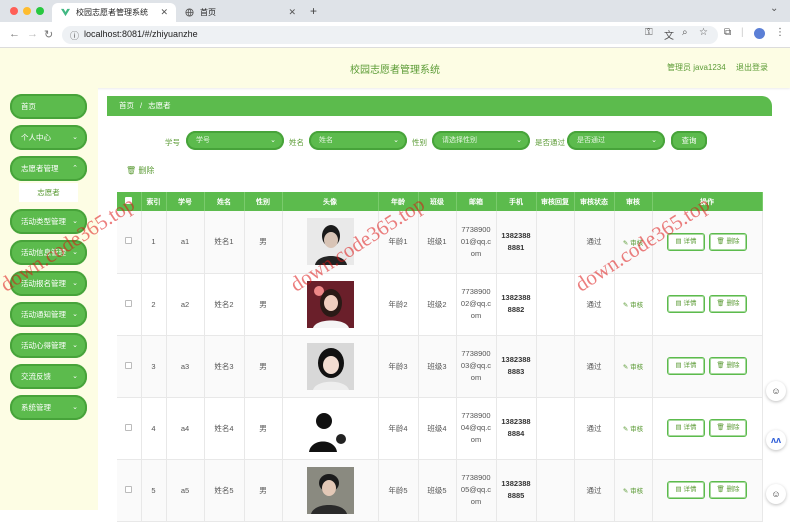 This screenshot has height=522, width=790. What do you see at coordinates (224, 242) in the screenshot?
I see `name-cell: 姓名1` at bounding box center [224, 242].